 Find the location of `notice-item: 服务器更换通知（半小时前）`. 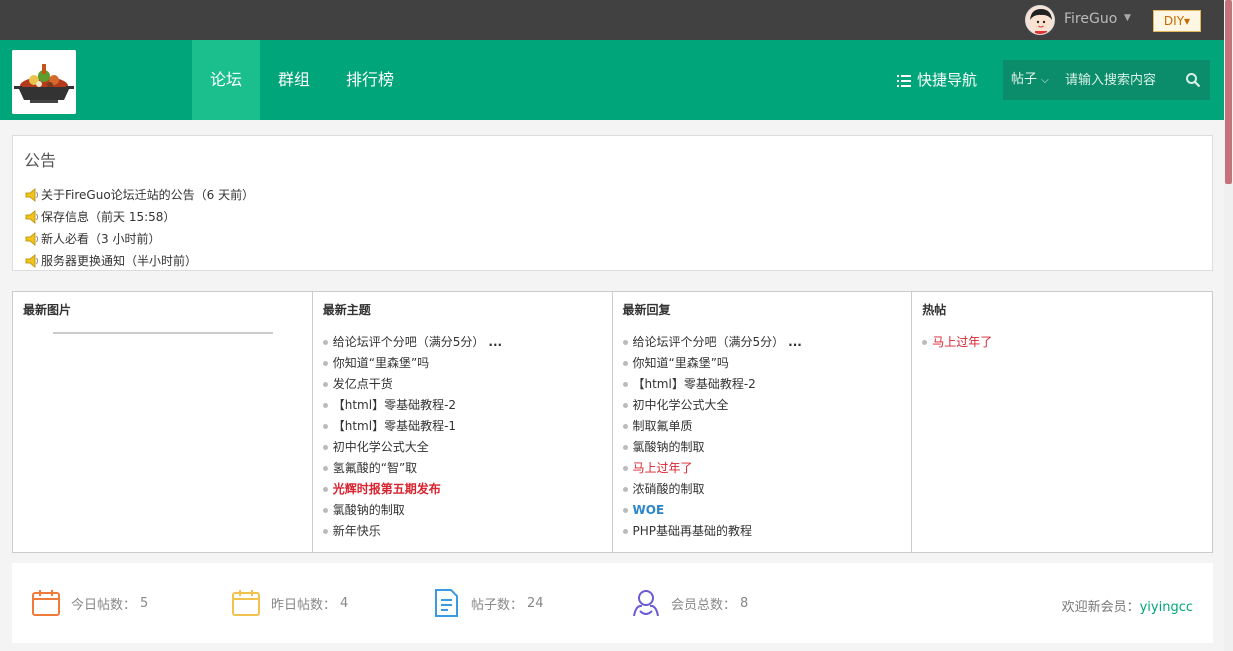

notice-item: 服务器更换通知（半小时前） is located at coordinates (139, 261).